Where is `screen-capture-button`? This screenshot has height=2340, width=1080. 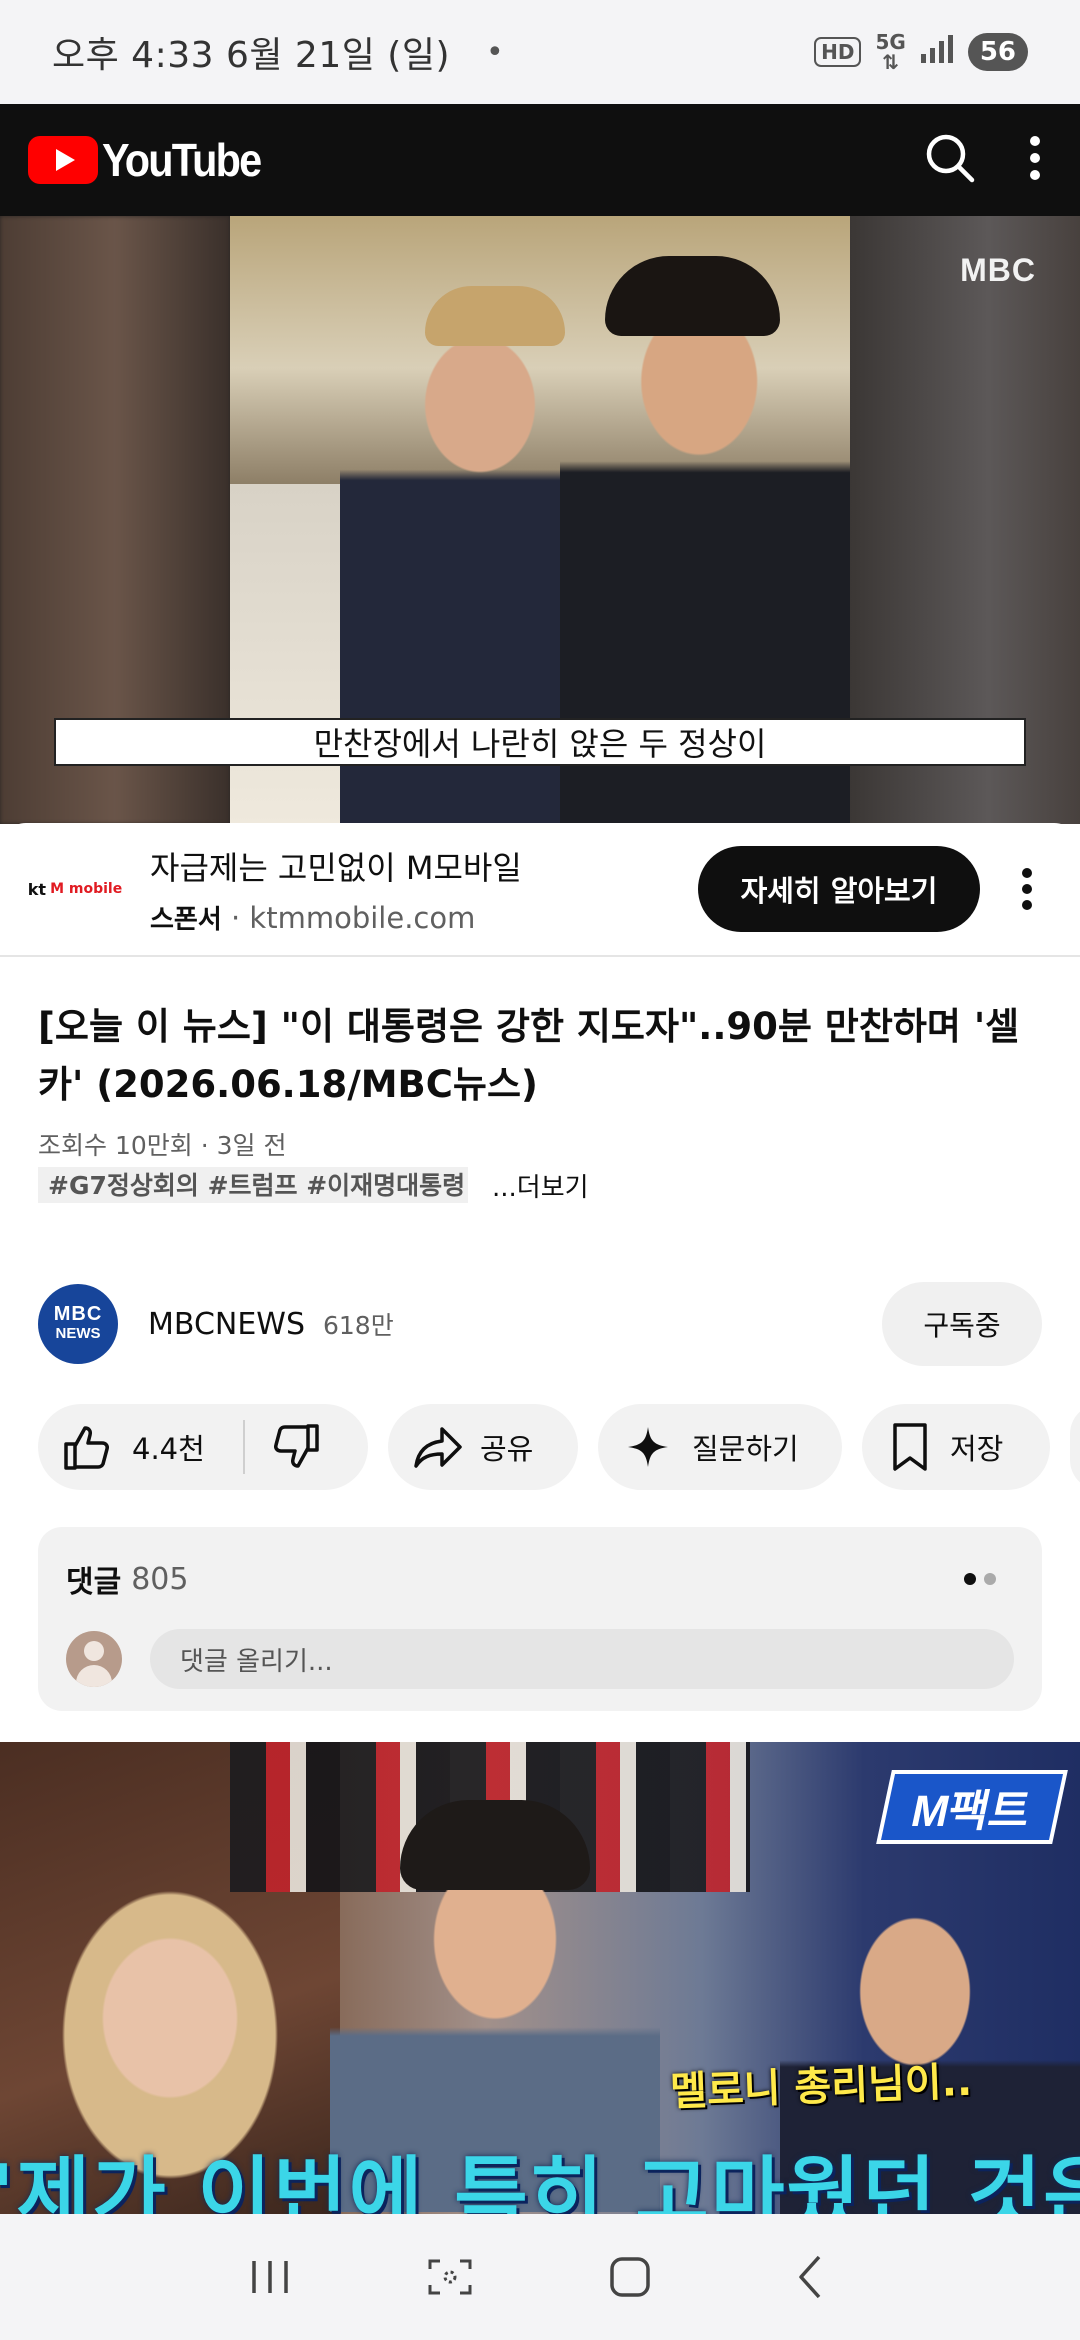 screen-capture-button is located at coordinates (450, 2277).